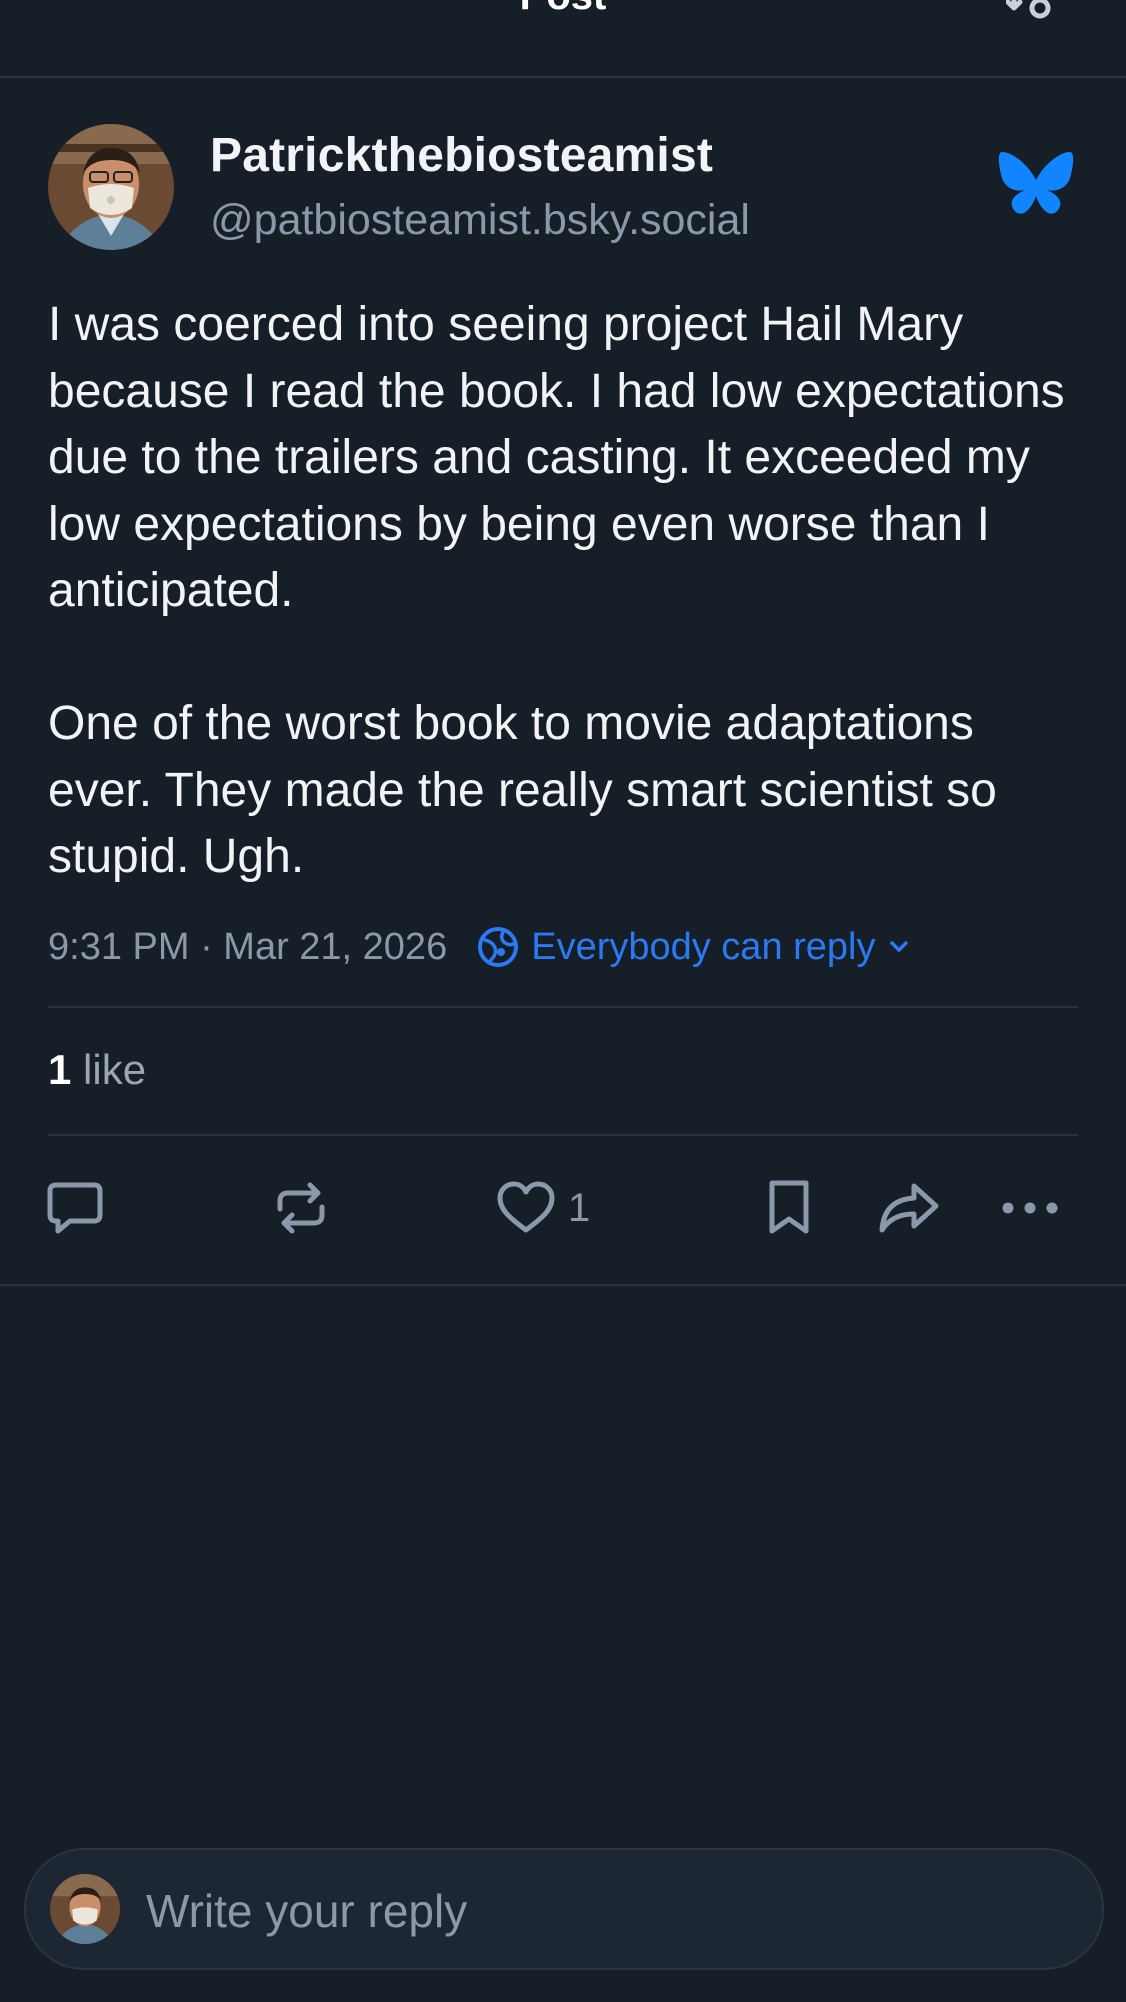 The width and height of the screenshot is (1126, 2002). I want to click on heart-icon, so click(526, 1207).